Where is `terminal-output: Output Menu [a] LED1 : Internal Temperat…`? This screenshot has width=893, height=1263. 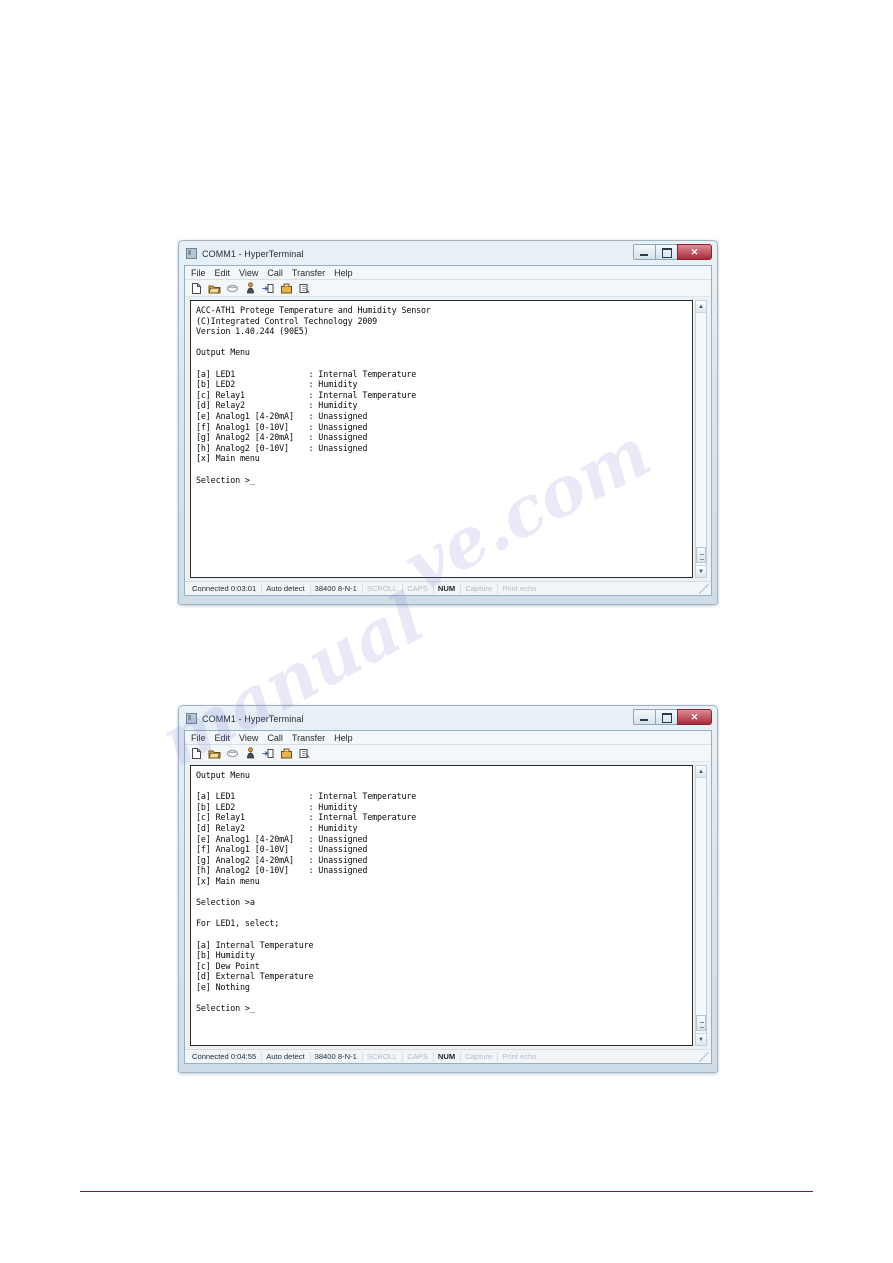 terminal-output: Output Menu [a] LED1 : Internal Temperat… is located at coordinates (441, 905).